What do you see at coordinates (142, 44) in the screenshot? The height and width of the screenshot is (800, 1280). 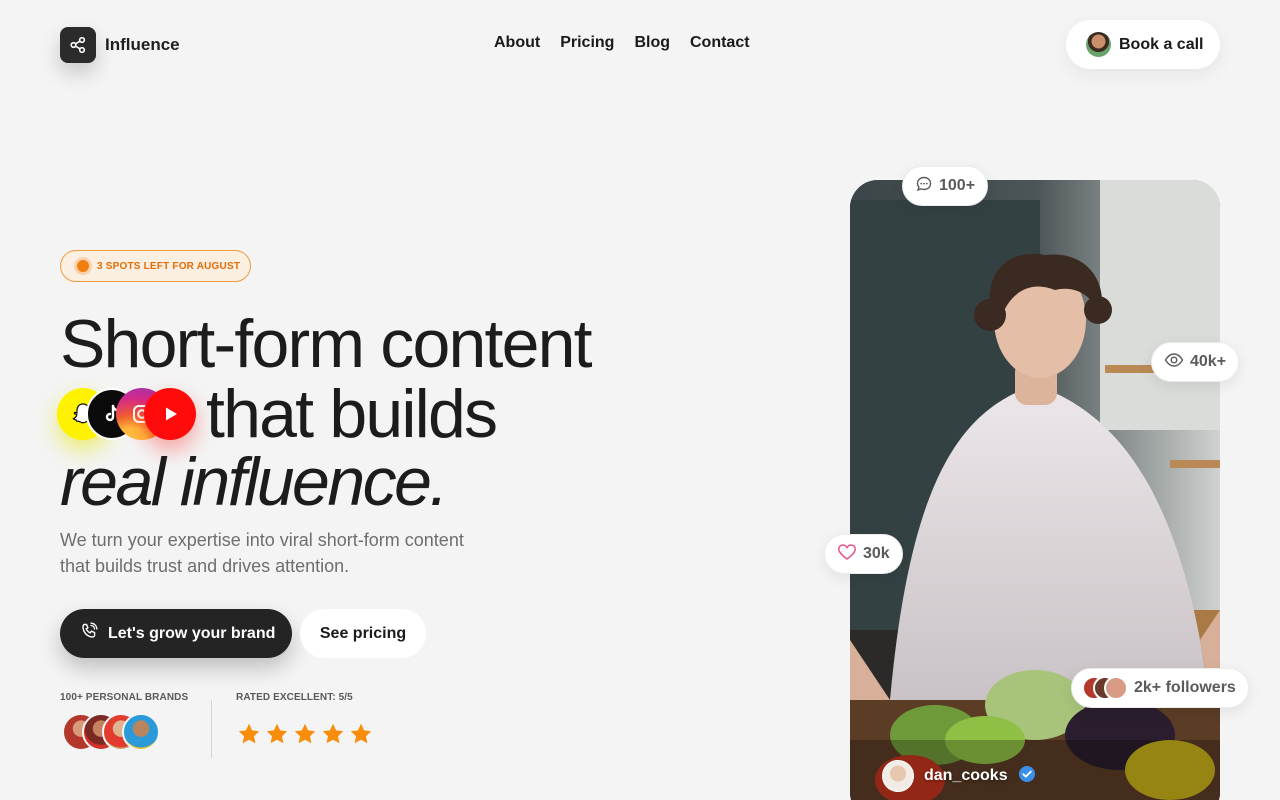 I see `brand-name: Influence` at bounding box center [142, 44].